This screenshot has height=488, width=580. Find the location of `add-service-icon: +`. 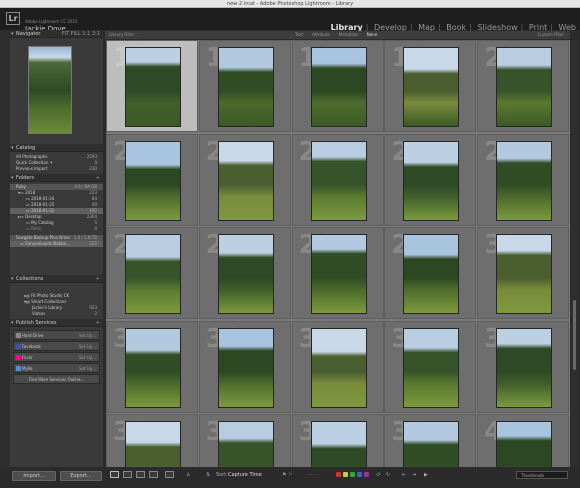

add-service-icon: + is located at coordinates (98, 323).